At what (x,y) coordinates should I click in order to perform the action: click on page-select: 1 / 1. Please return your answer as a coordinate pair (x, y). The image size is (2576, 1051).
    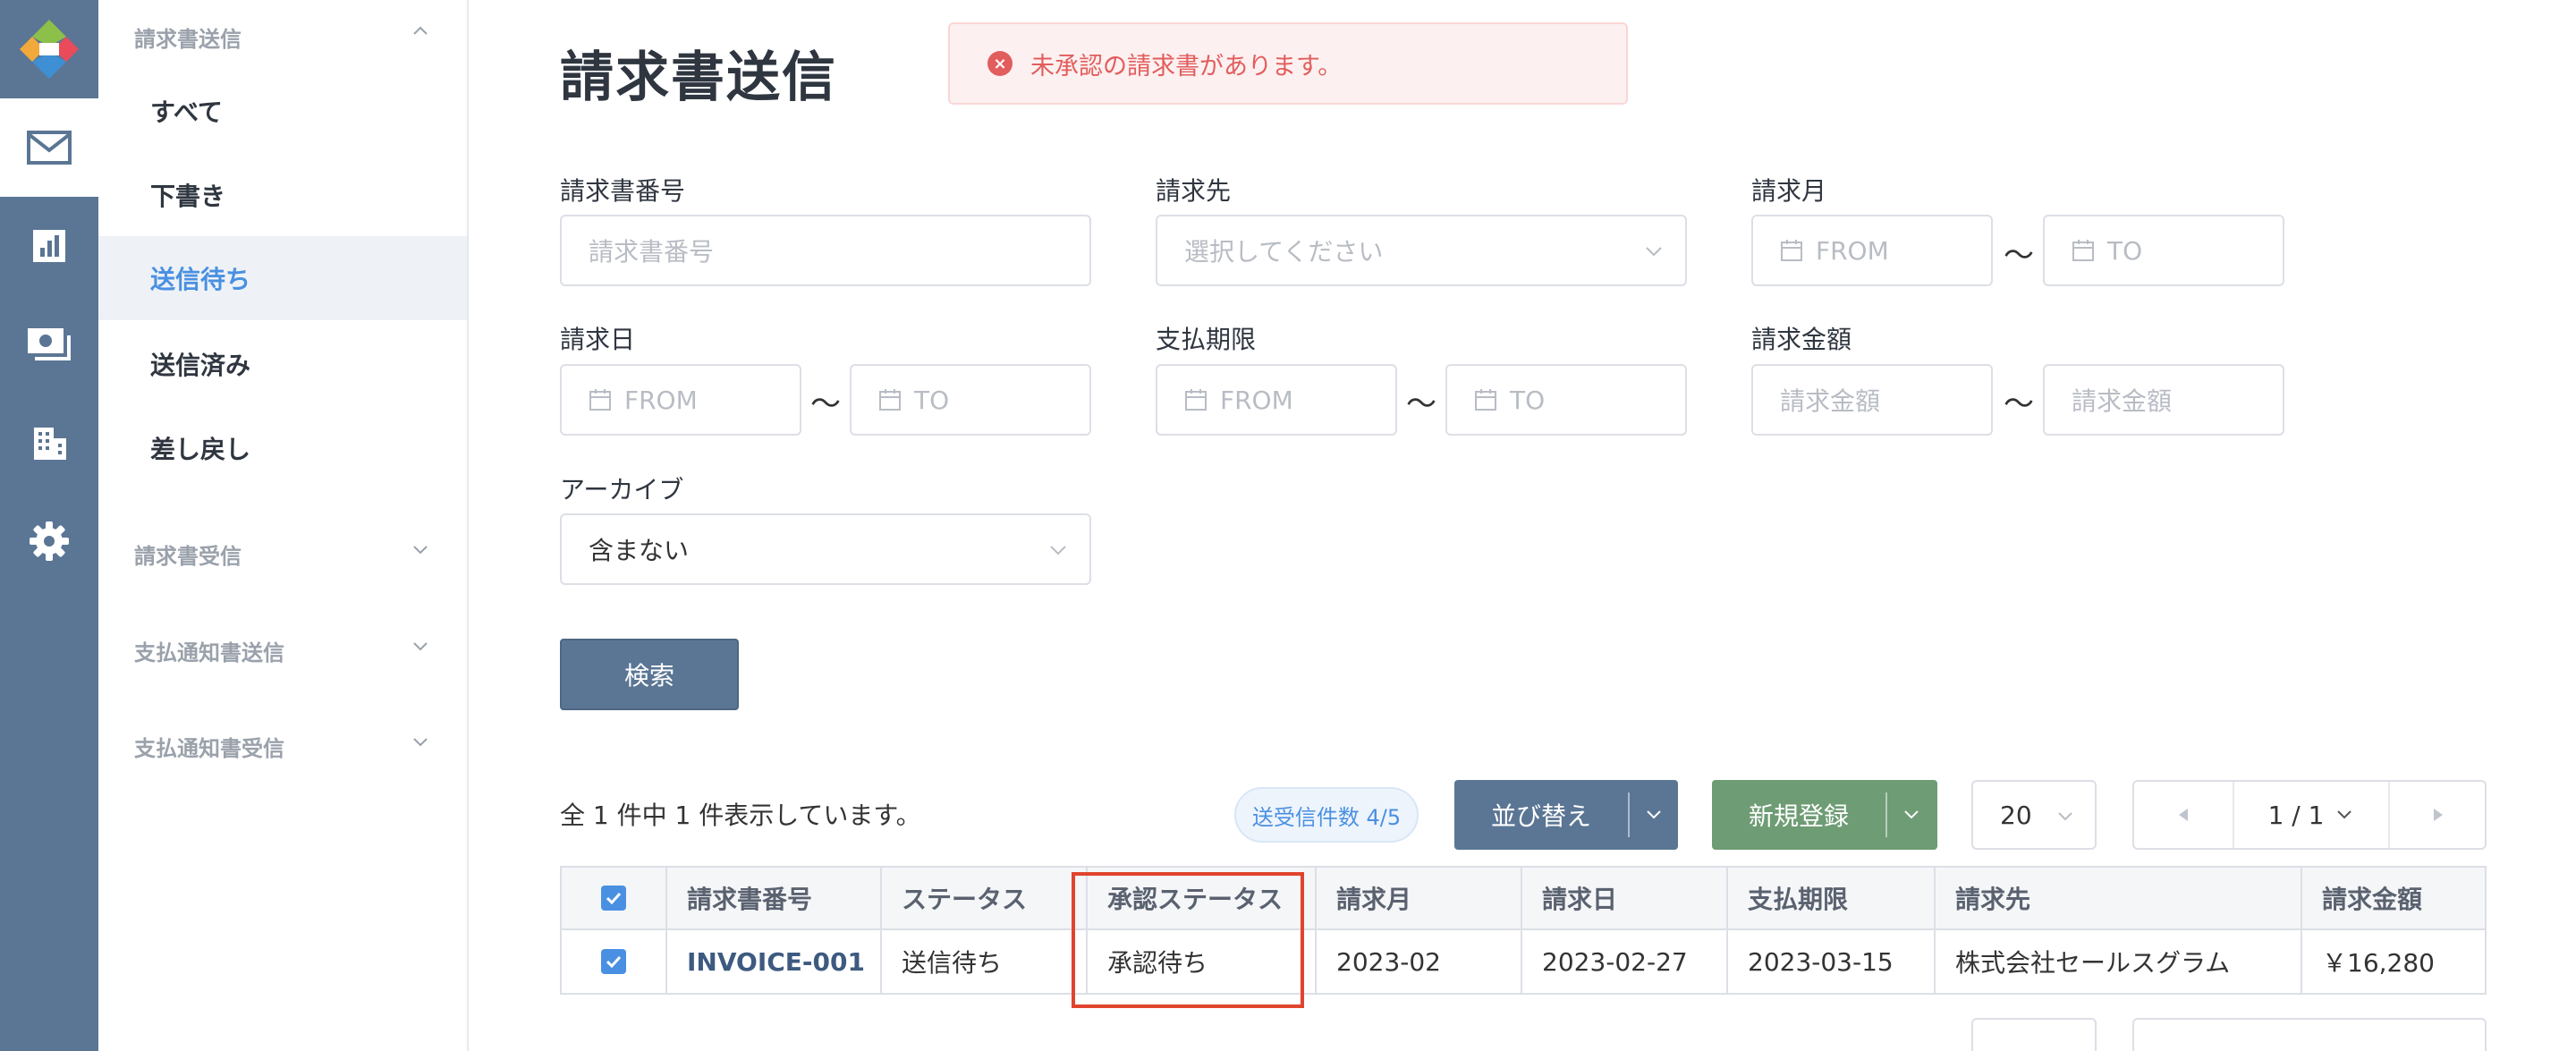
    Looking at the image, I should click on (2311, 815).